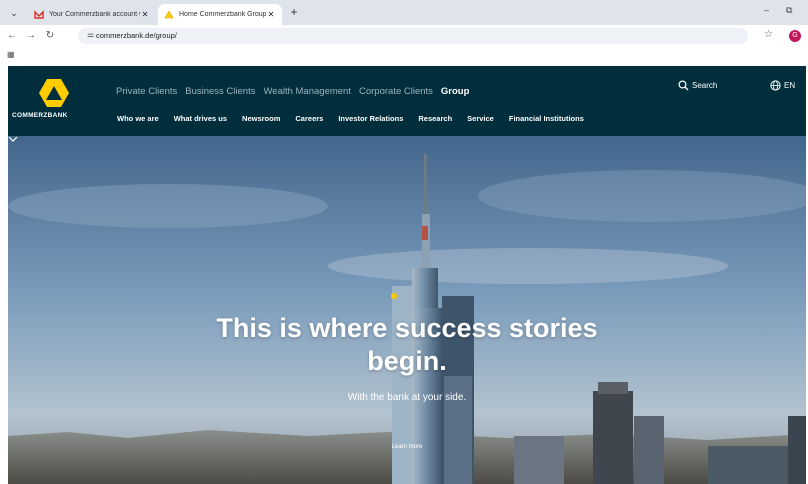 The image size is (808, 484). I want to click on language-switcher: EN, so click(782, 85).